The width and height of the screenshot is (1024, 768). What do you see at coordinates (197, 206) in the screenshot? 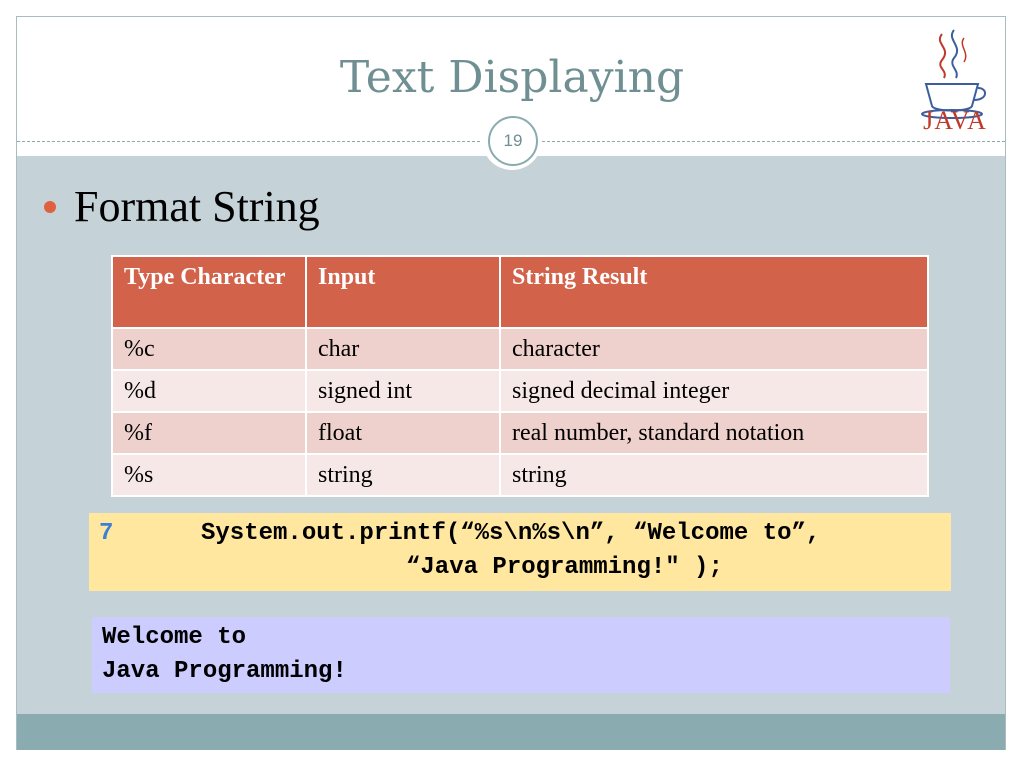
I see `bullet-text: Format String` at bounding box center [197, 206].